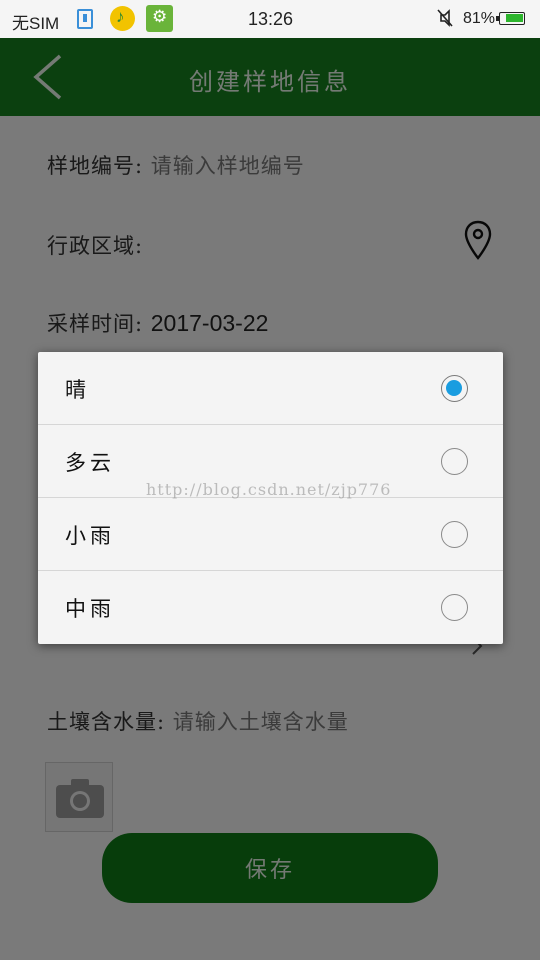 This screenshot has height=960, width=540. Describe the element at coordinates (514, 18) in the screenshot. I see `battery-fill` at that location.